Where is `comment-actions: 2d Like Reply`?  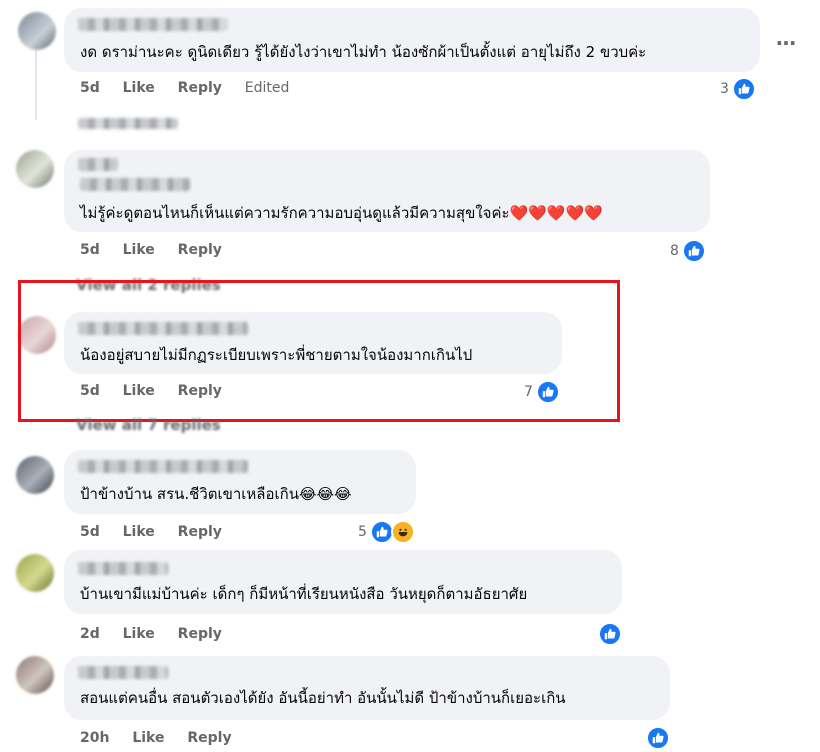
comment-actions: 2d Like Reply is located at coordinates (160, 634).